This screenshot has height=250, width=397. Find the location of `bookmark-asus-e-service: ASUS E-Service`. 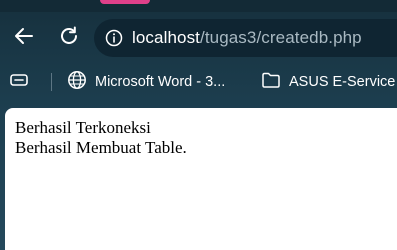

bookmark-asus-e-service: ASUS E-Service is located at coordinates (328, 82).